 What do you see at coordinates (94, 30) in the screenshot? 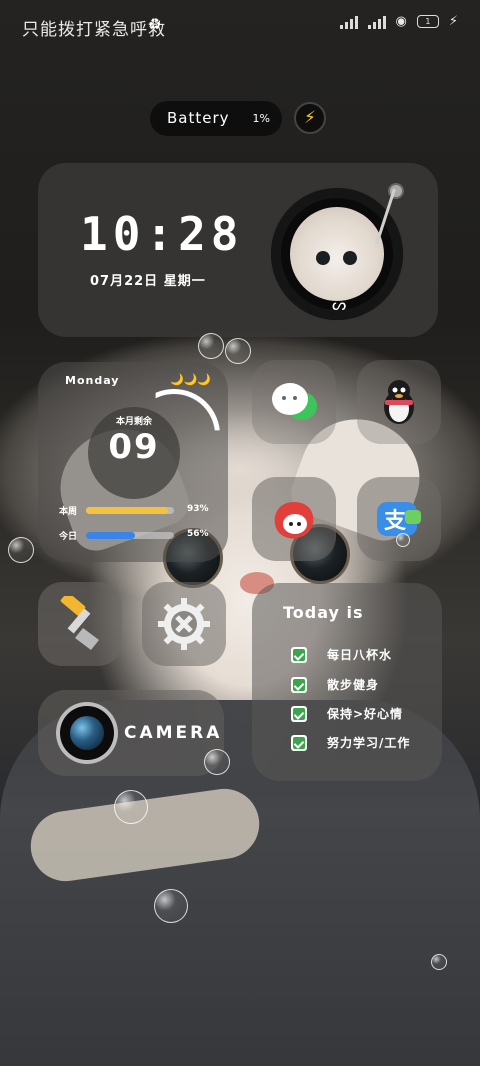
I see `carrier-status: 只能拨打紧急呼救` at bounding box center [94, 30].